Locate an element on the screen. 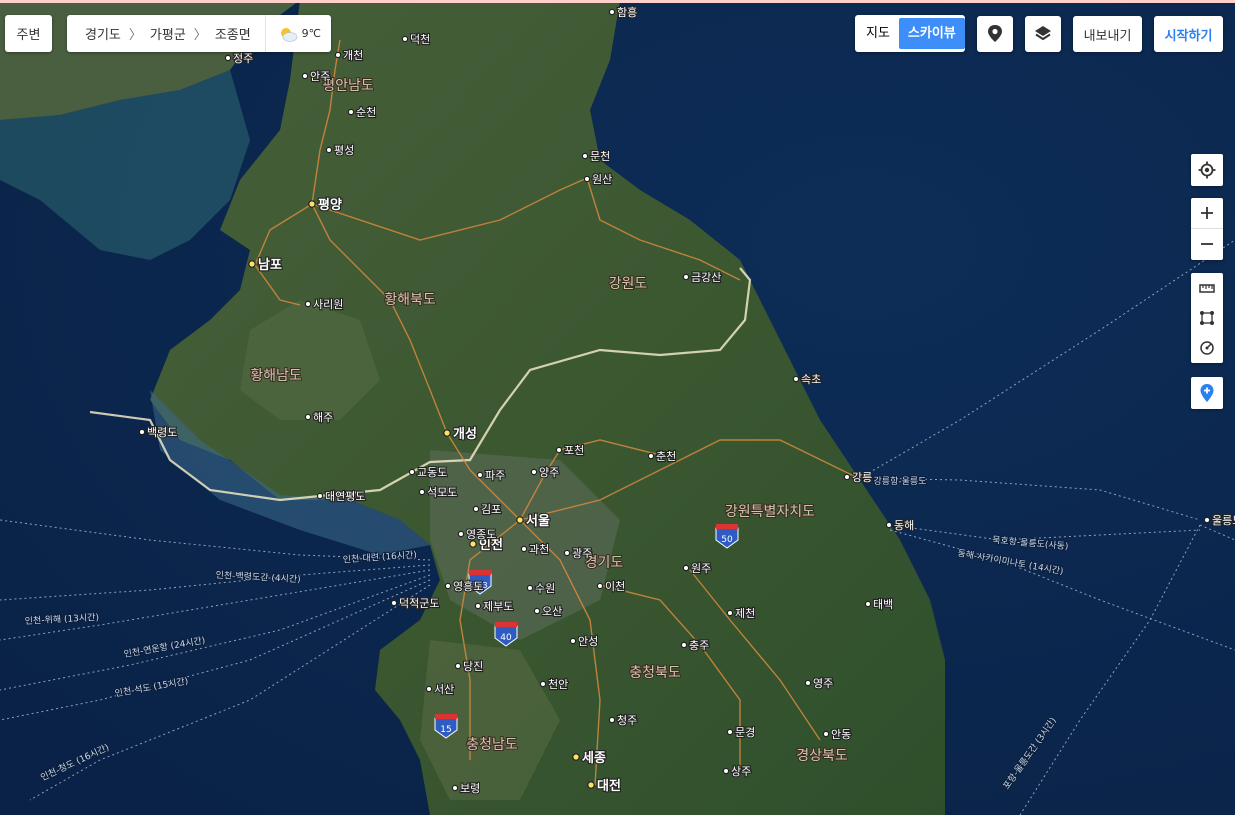  current-location-icon is located at coordinates (1207, 170).